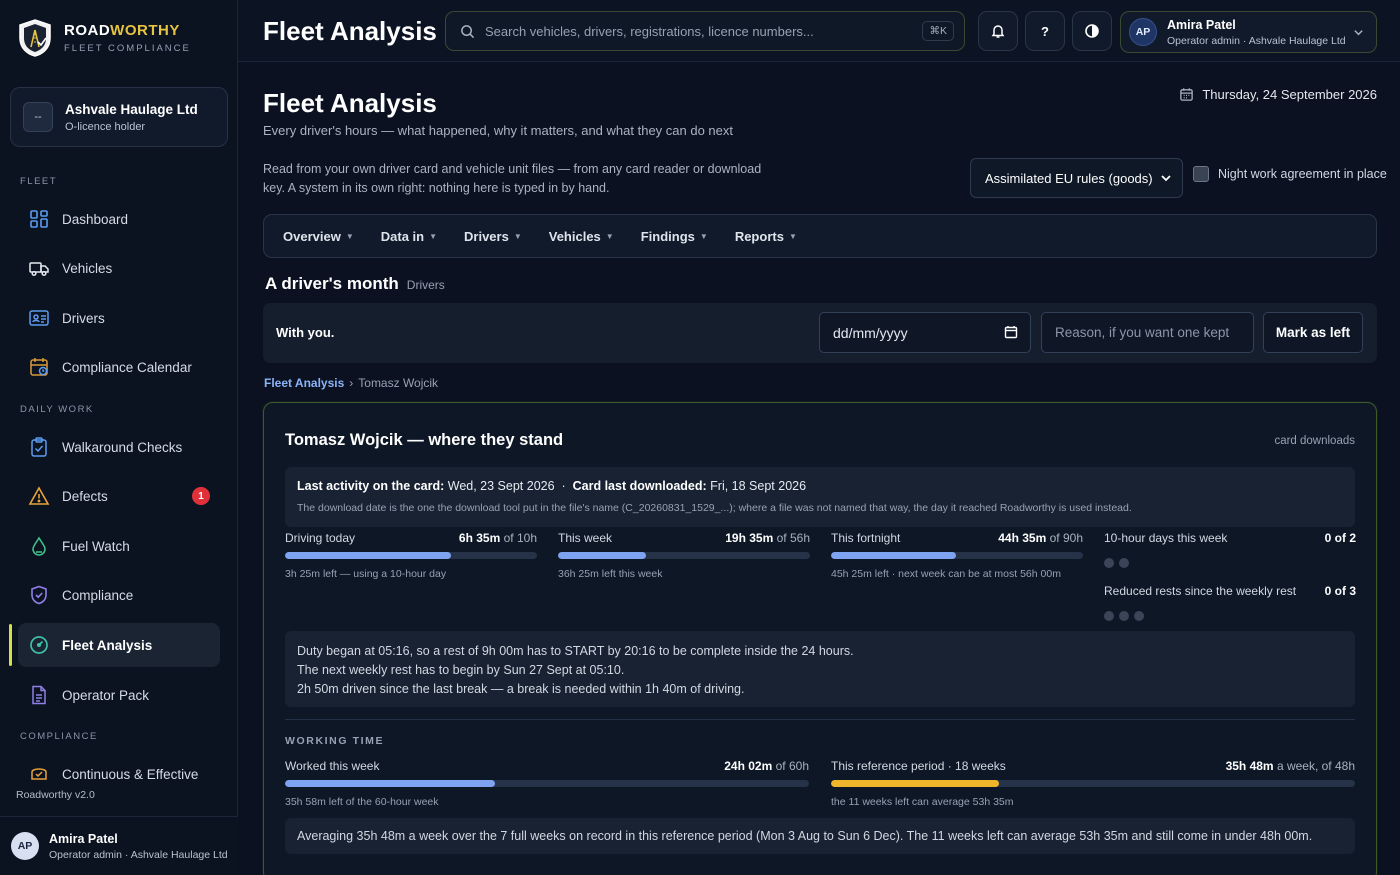 The width and height of the screenshot is (1400, 875). What do you see at coordinates (119, 645) in the screenshot?
I see `nav-item-fleet-analysis: Fleet Analysis` at bounding box center [119, 645].